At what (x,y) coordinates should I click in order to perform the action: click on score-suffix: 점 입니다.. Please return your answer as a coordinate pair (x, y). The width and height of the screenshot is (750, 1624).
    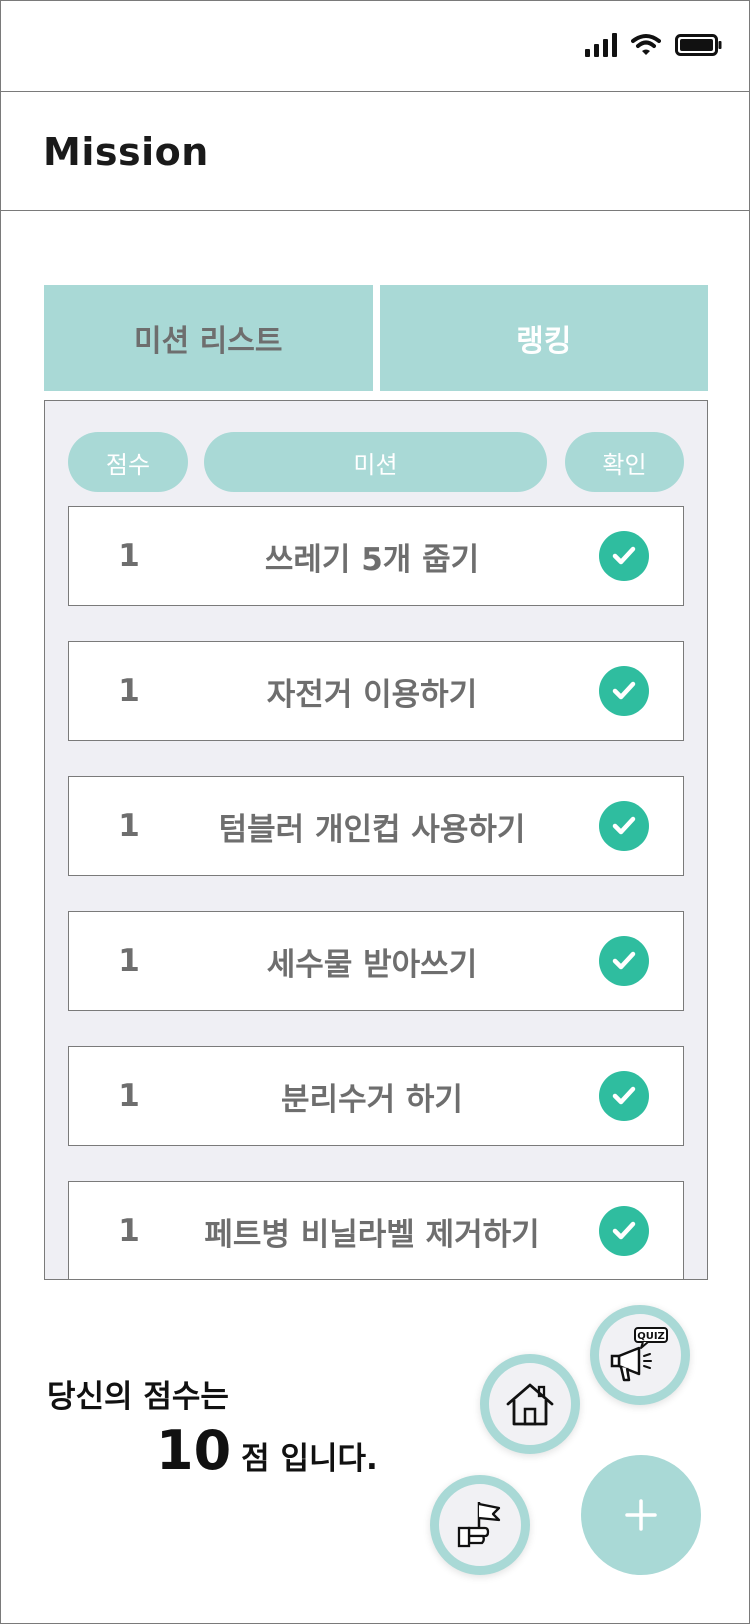
    Looking at the image, I should click on (309, 1459).